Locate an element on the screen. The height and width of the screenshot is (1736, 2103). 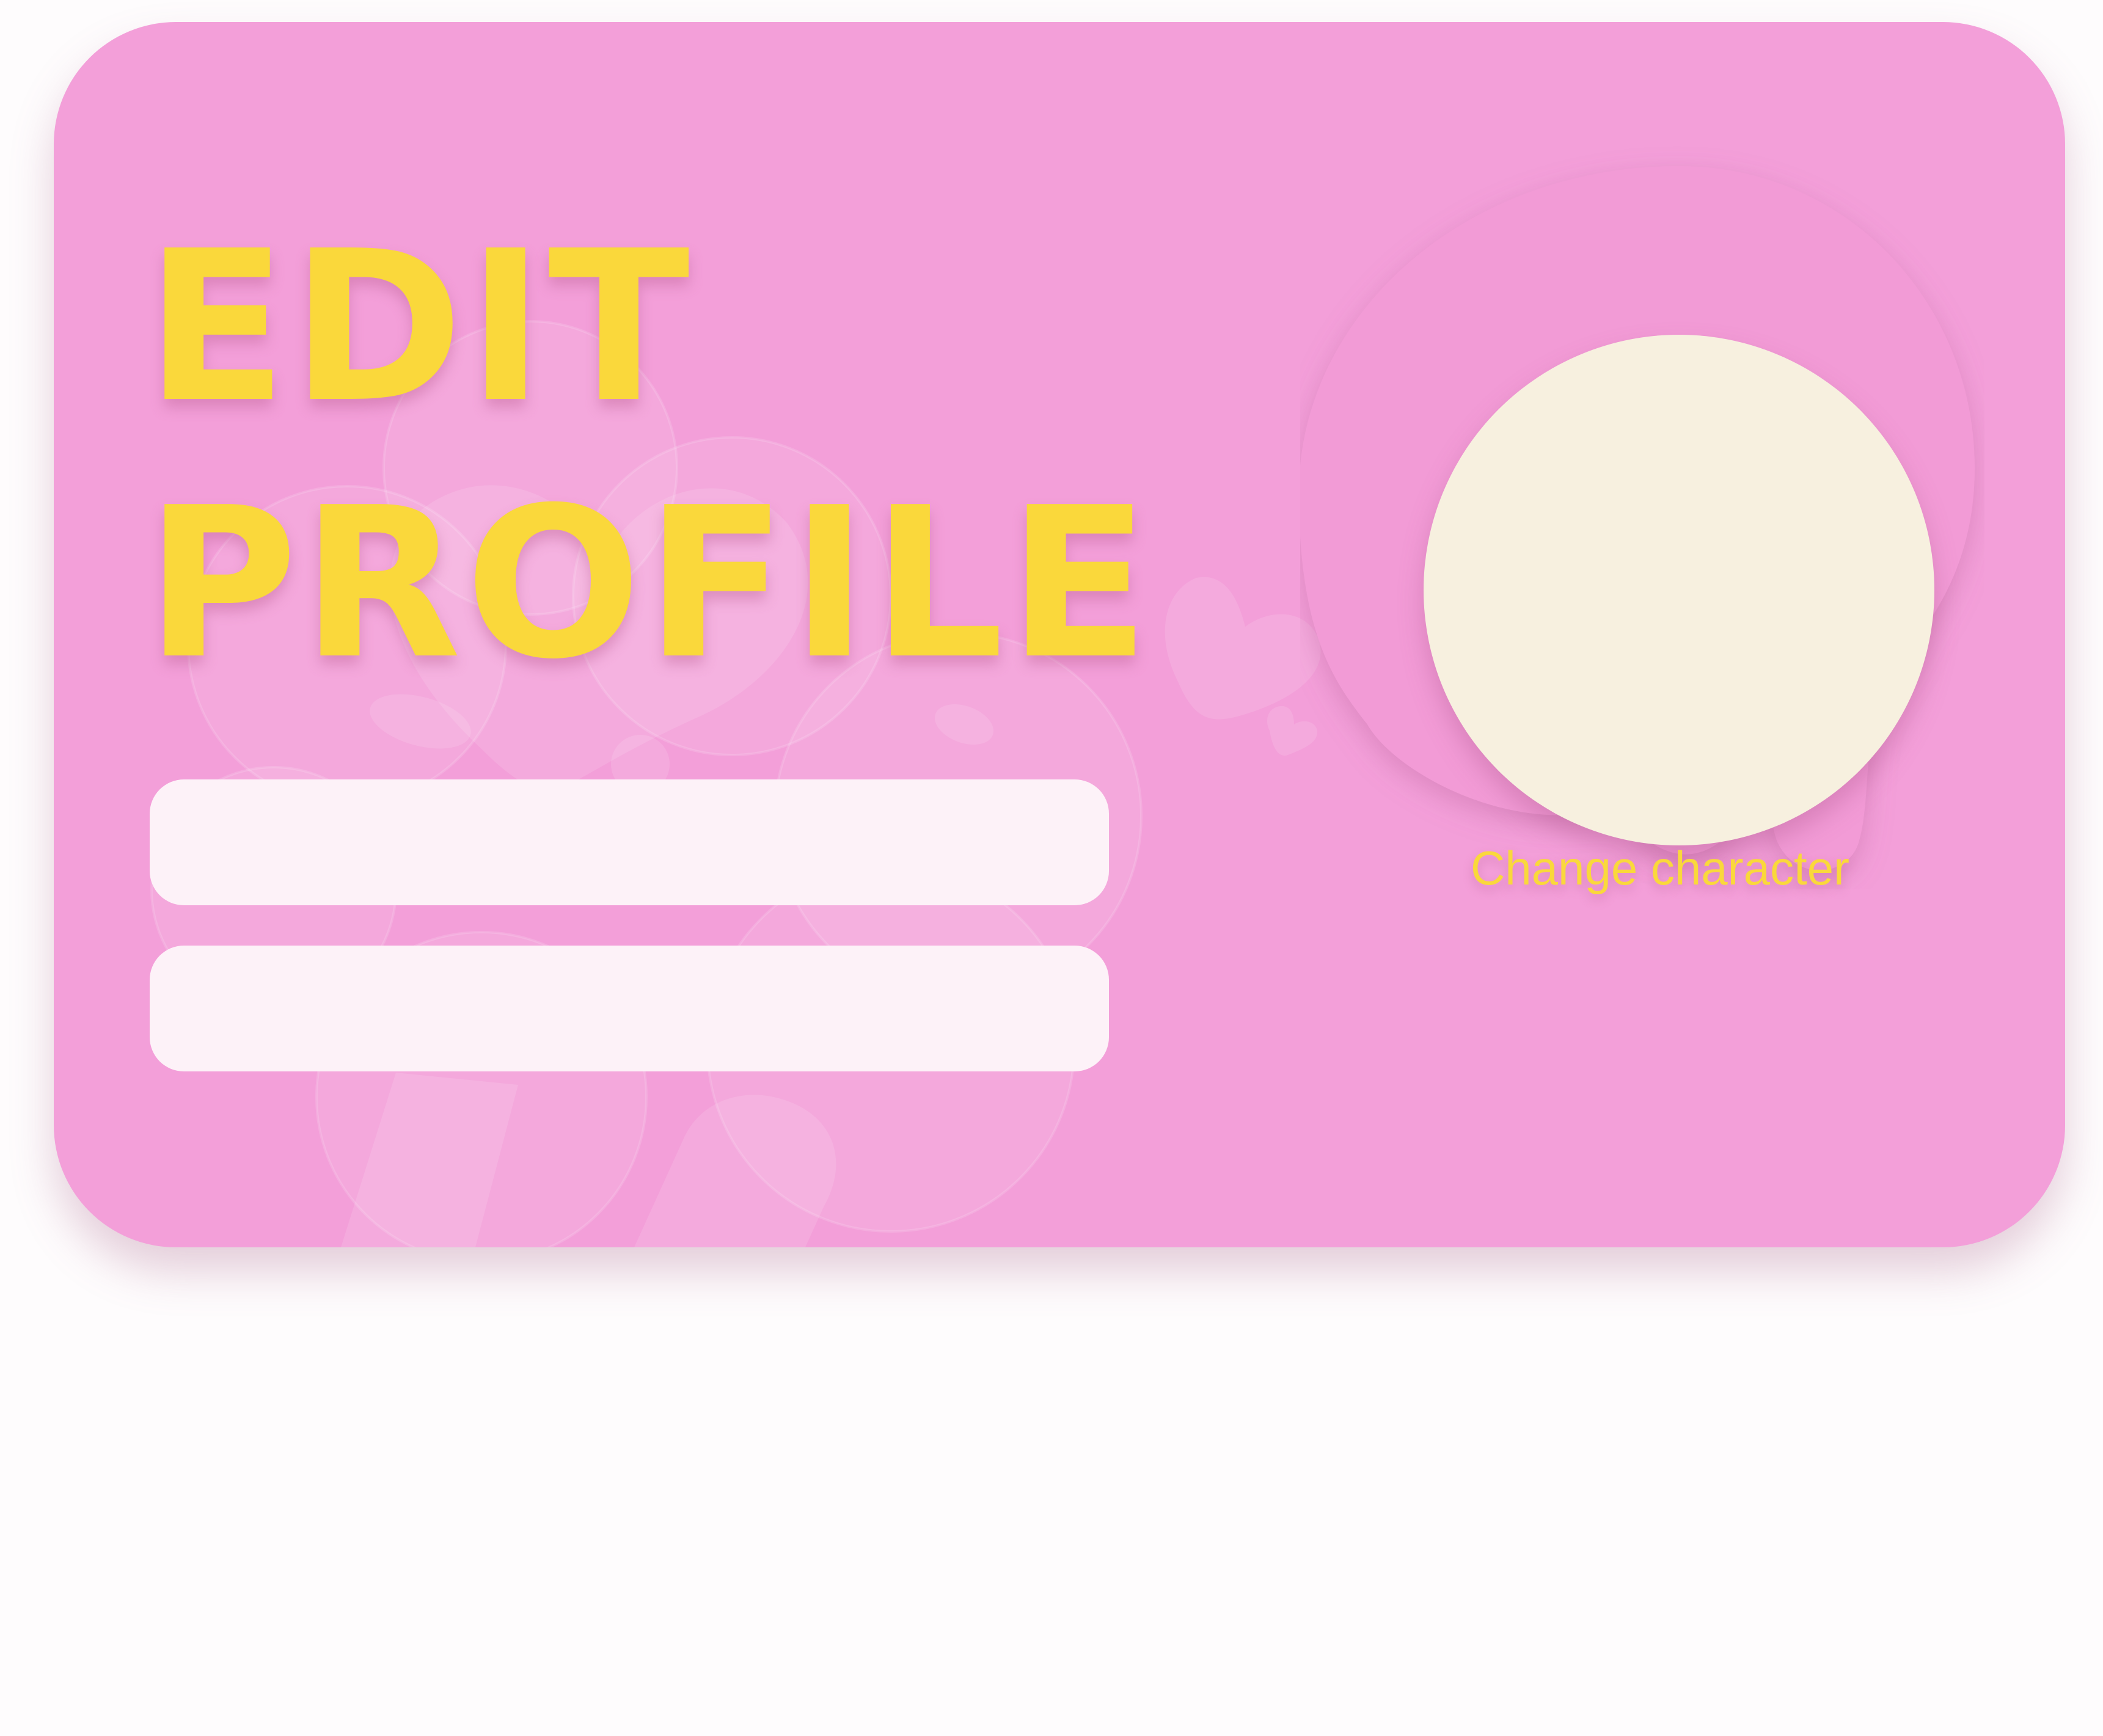
stick-shape is located at coordinates (735, 1171).